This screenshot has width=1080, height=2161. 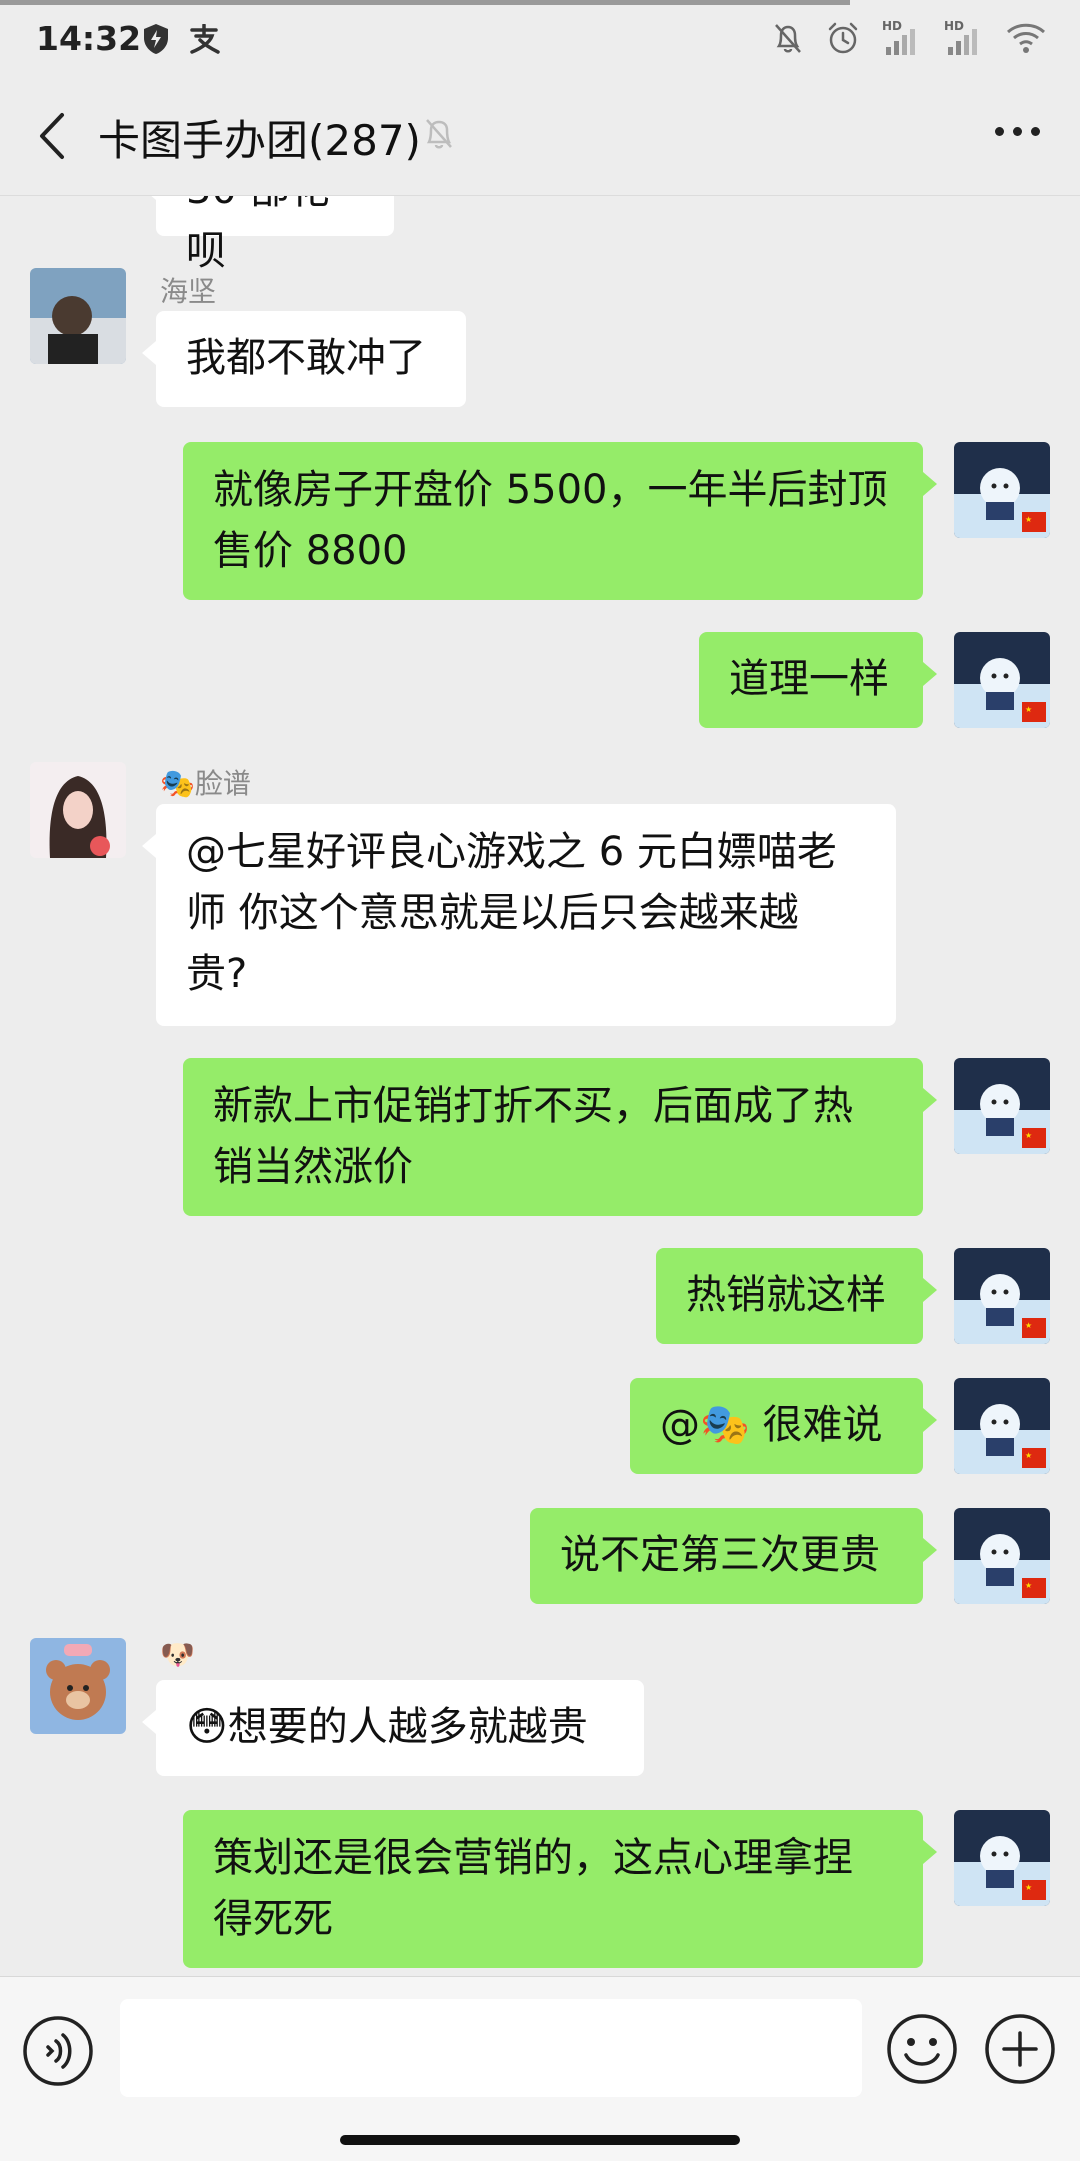 What do you see at coordinates (259, 140) in the screenshot?
I see `chat-title: 卡图手办团(287)` at bounding box center [259, 140].